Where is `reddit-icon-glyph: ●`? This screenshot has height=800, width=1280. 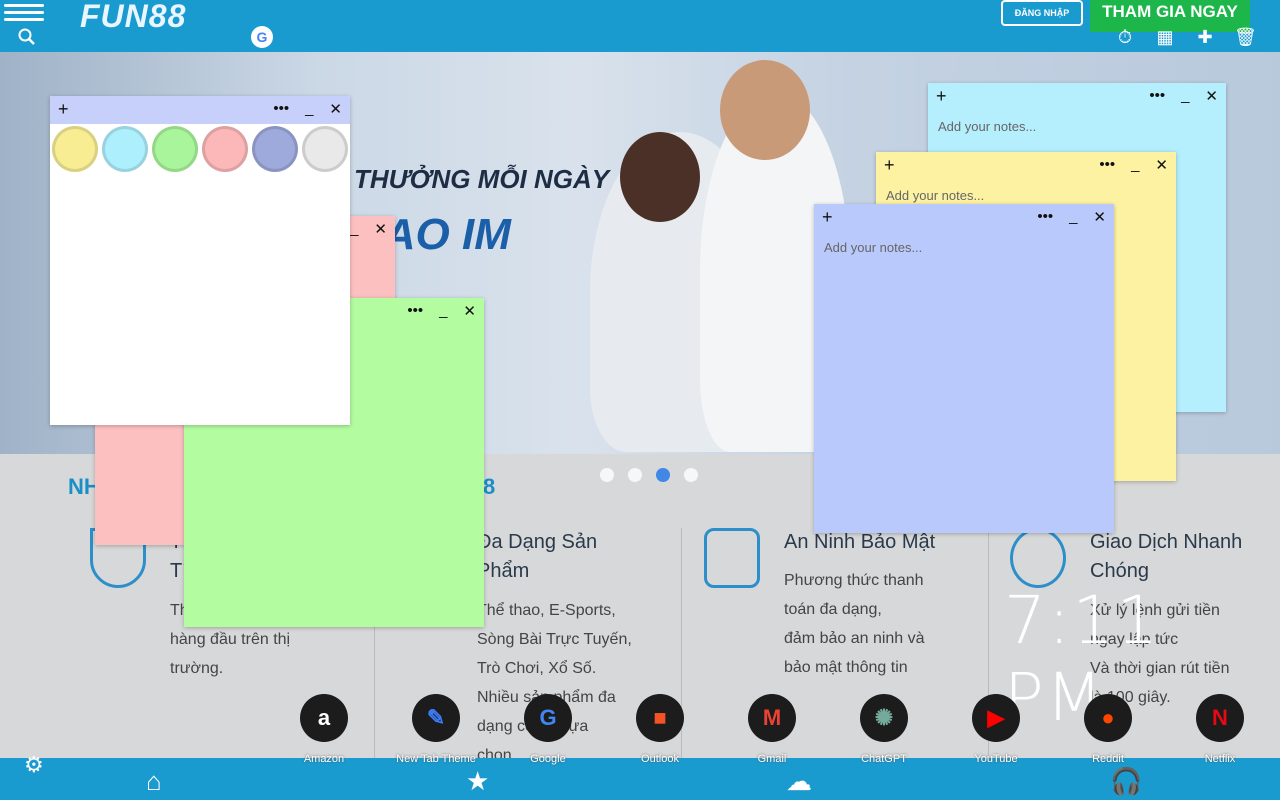 reddit-icon-glyph: ● is located at coordinates (1108, 717).